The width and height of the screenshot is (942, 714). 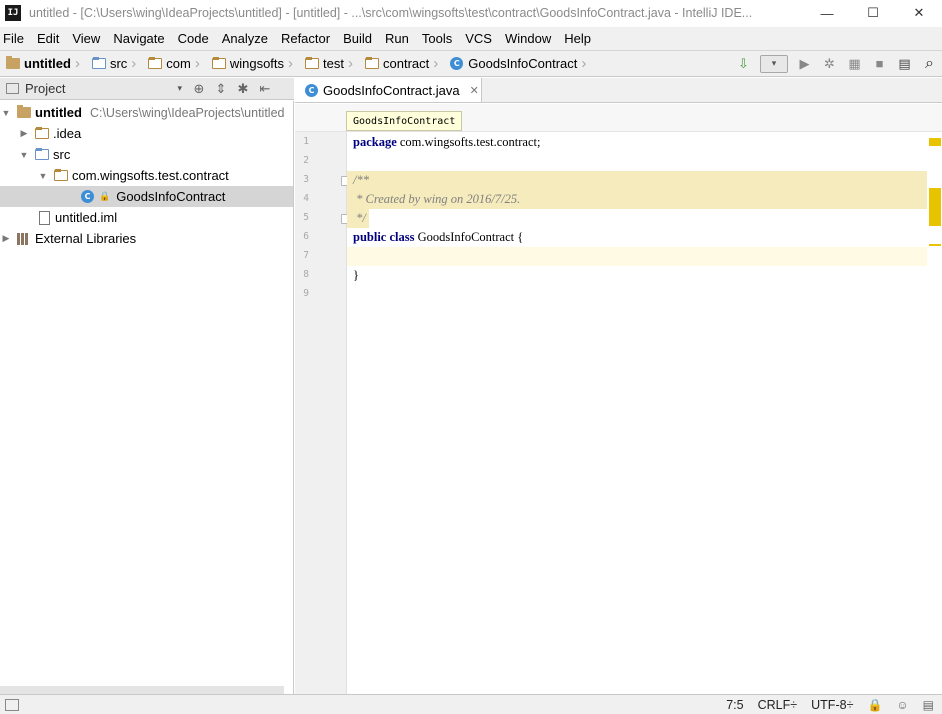 I want to click on tree-item-label: src, so click(x=62, y=154).